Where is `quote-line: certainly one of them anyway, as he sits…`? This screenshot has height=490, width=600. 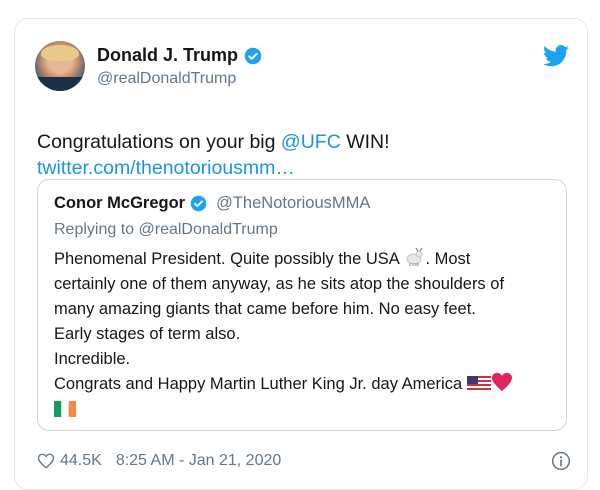 quote-line: certainly one of them anyway, as he sits… is located at coordinates (279, 284).